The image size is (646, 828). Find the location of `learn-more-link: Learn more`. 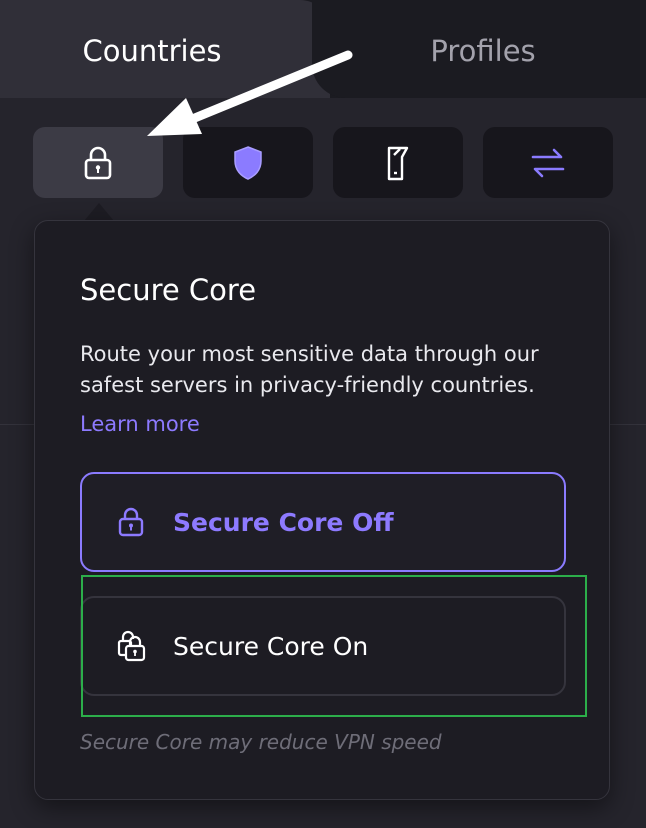

learn-more-link: Learn more is located at coordinates (140, 424).